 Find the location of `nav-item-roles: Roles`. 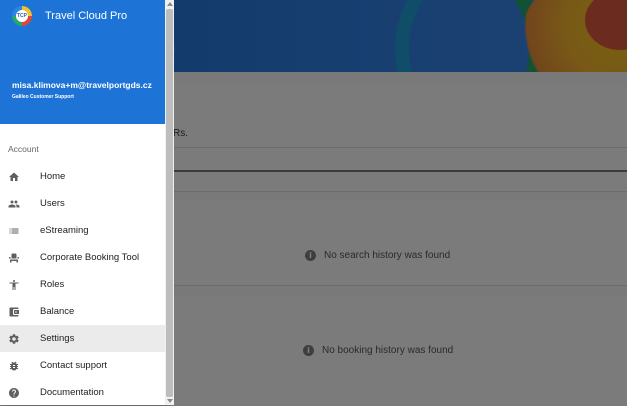

nav-item-roles: Roles is located at coordinates (82, 284).